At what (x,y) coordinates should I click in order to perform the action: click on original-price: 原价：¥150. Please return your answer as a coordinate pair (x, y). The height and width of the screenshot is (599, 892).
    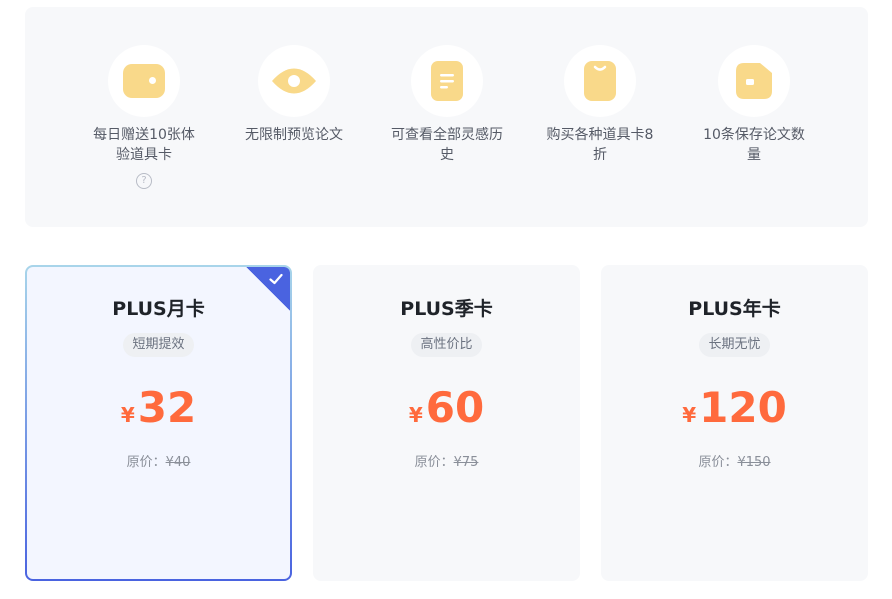
    Looking at the image, I should click on (734, 460).